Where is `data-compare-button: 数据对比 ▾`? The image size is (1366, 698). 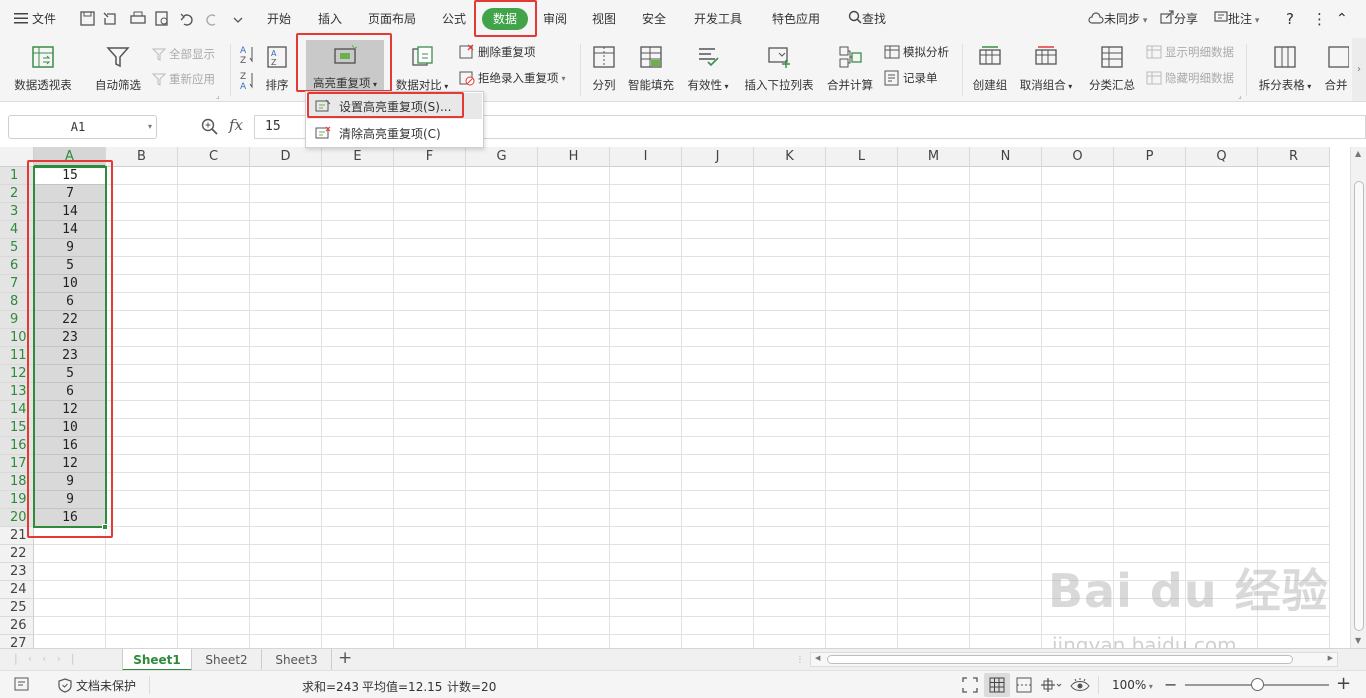 data-compare-button: 数据对比 ▾ is located at coordinates (422, 68).